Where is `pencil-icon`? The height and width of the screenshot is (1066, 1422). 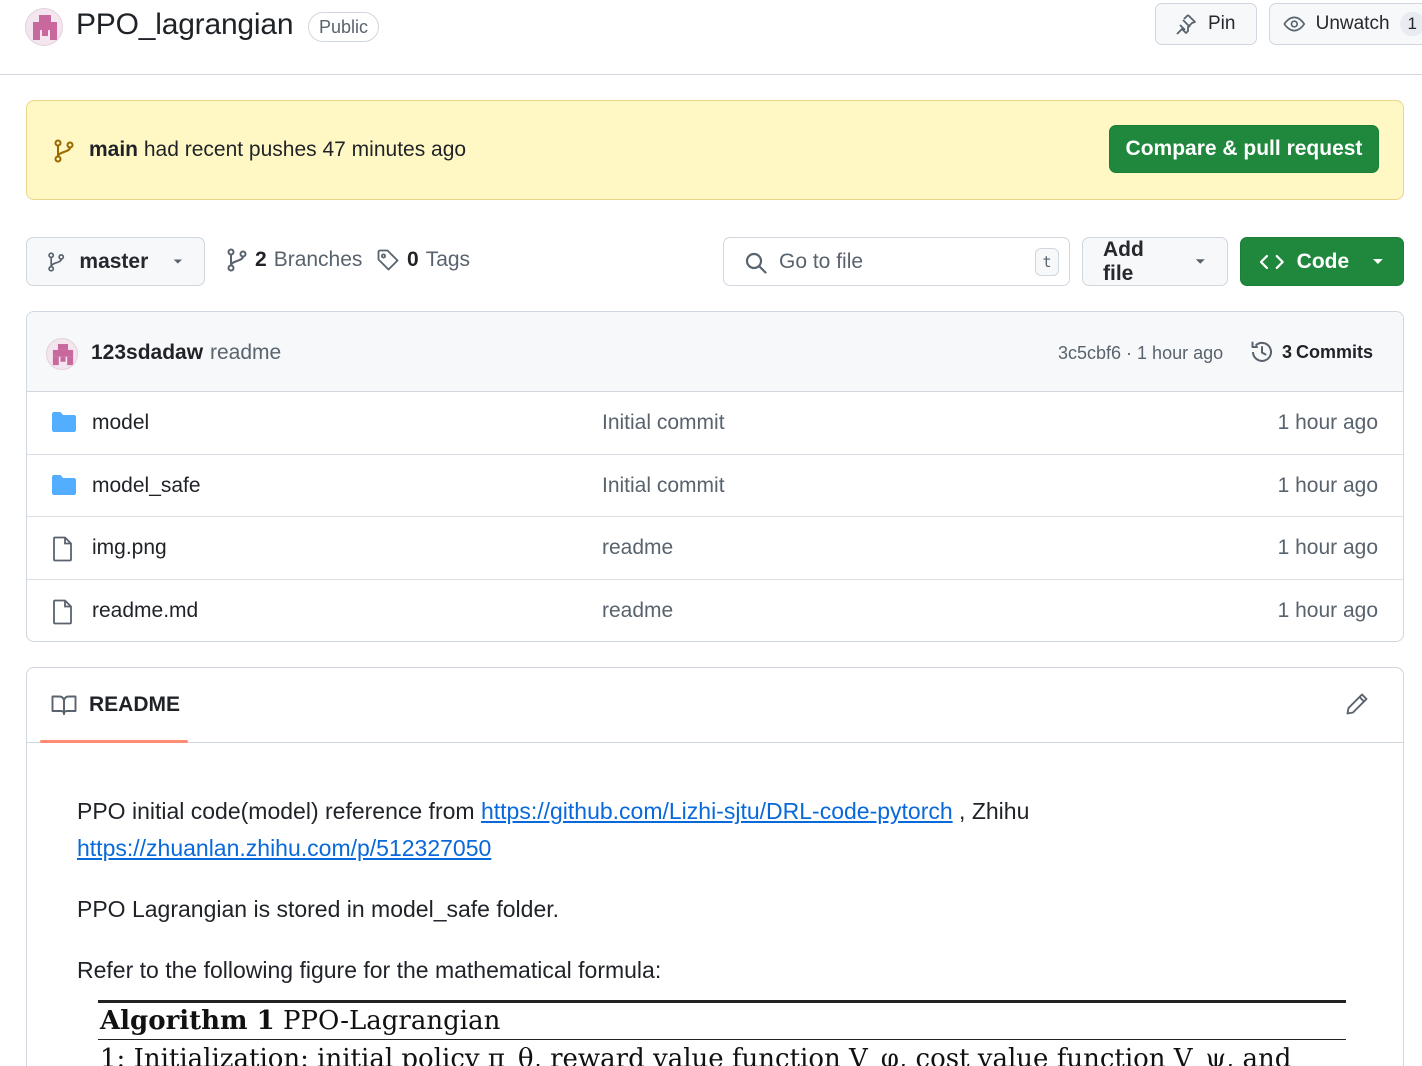
pencil-icon is located at coordinates (1357, 704).